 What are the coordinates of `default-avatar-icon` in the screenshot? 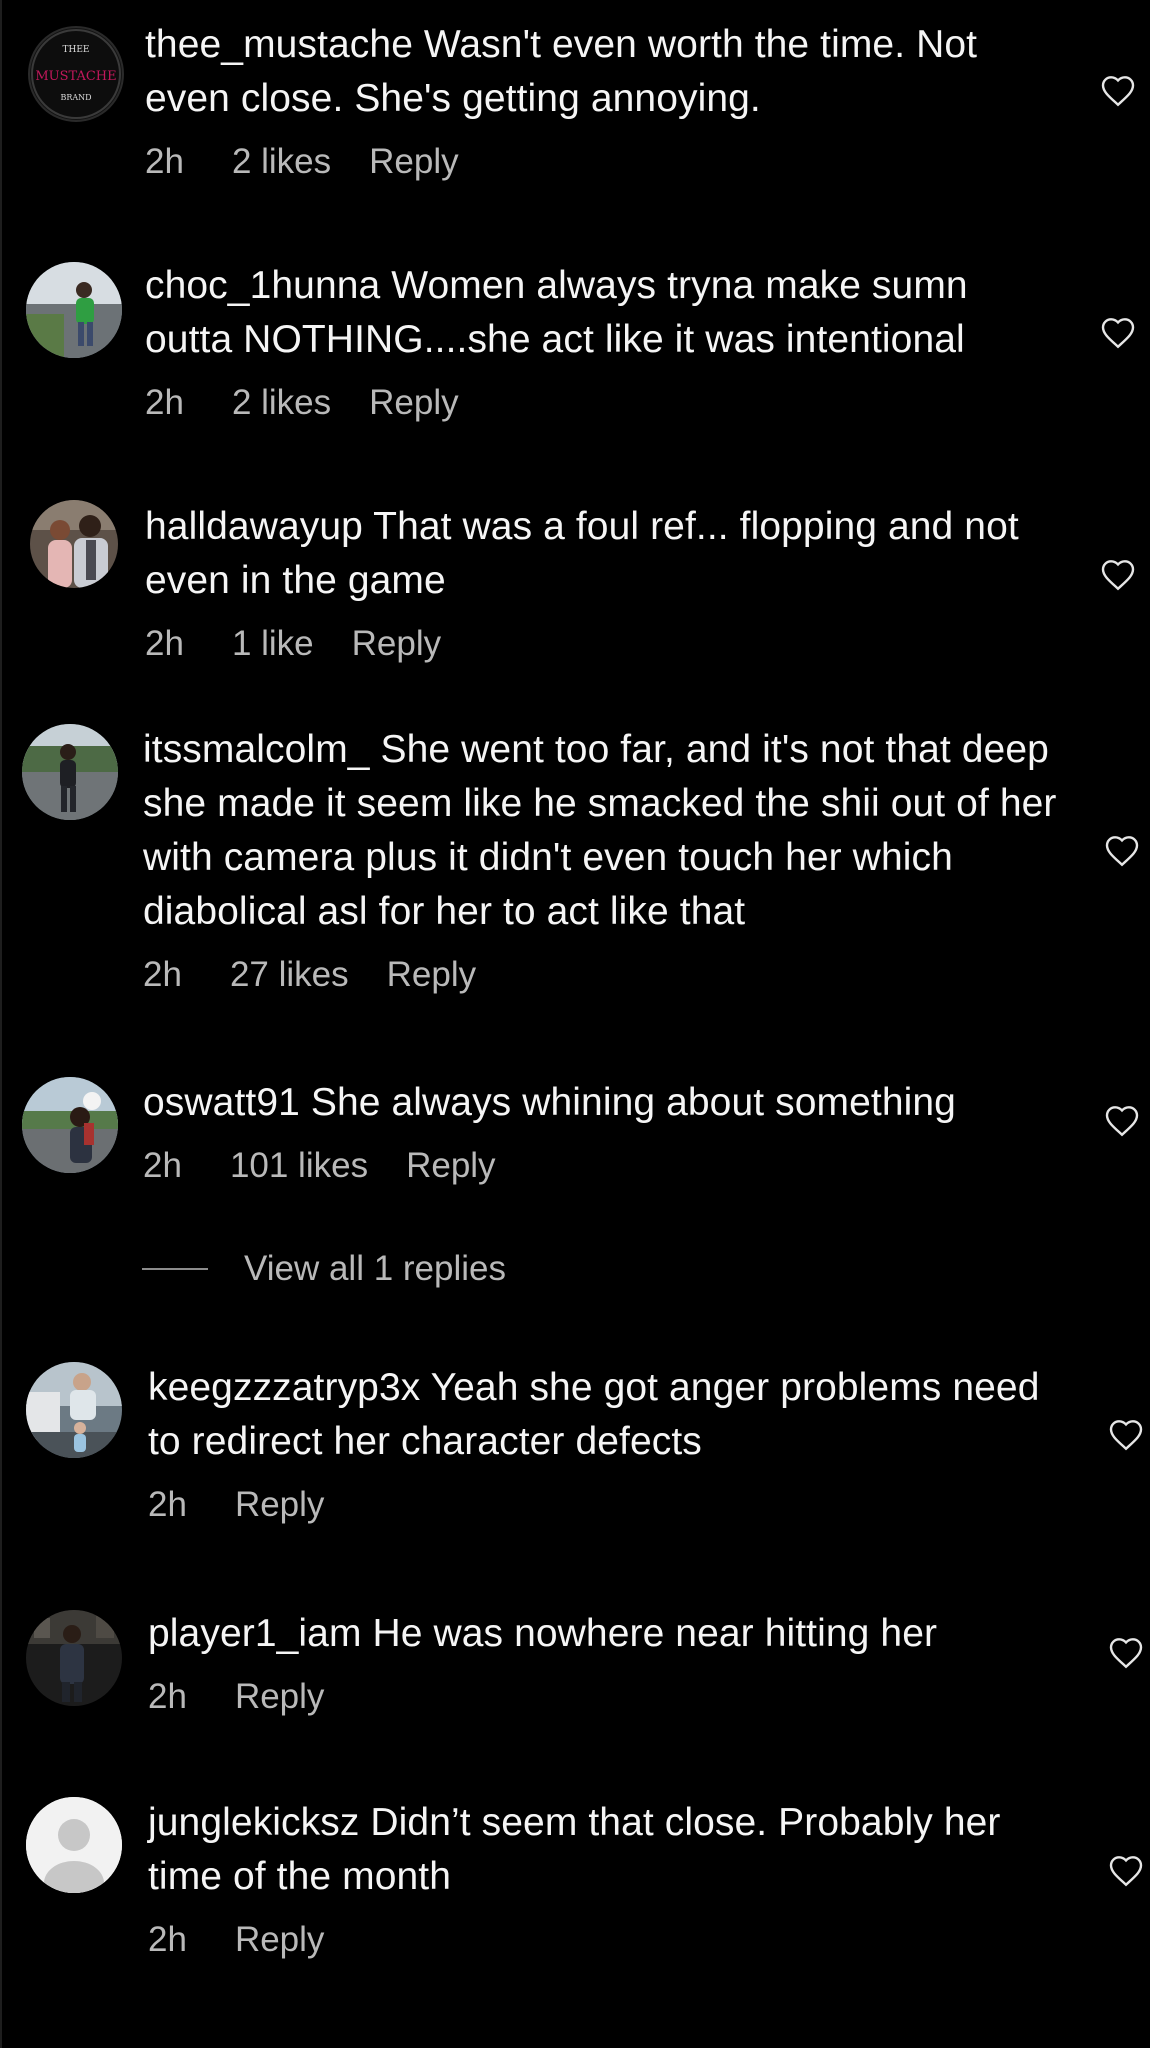 It's located at (74, 1845).